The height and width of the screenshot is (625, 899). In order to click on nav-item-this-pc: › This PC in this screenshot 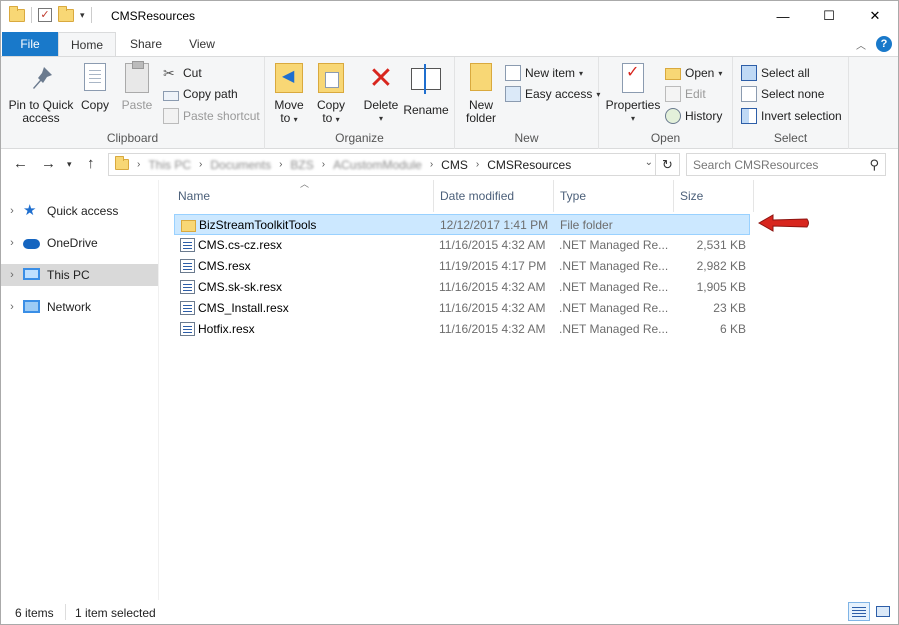, I will do `click(79, 275)`.